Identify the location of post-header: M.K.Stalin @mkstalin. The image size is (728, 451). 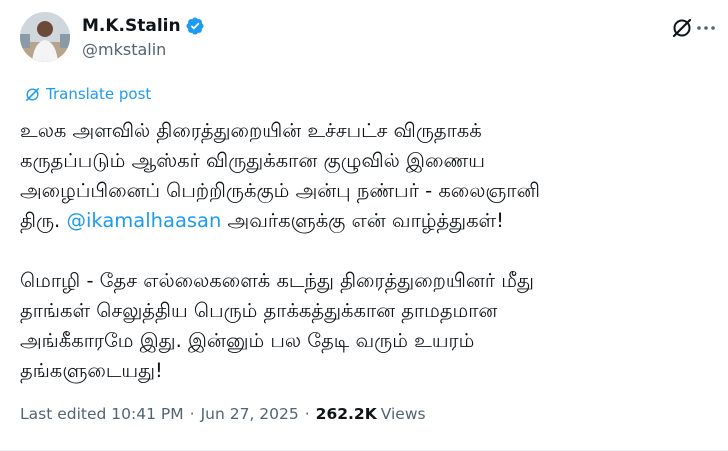
(367, 38).